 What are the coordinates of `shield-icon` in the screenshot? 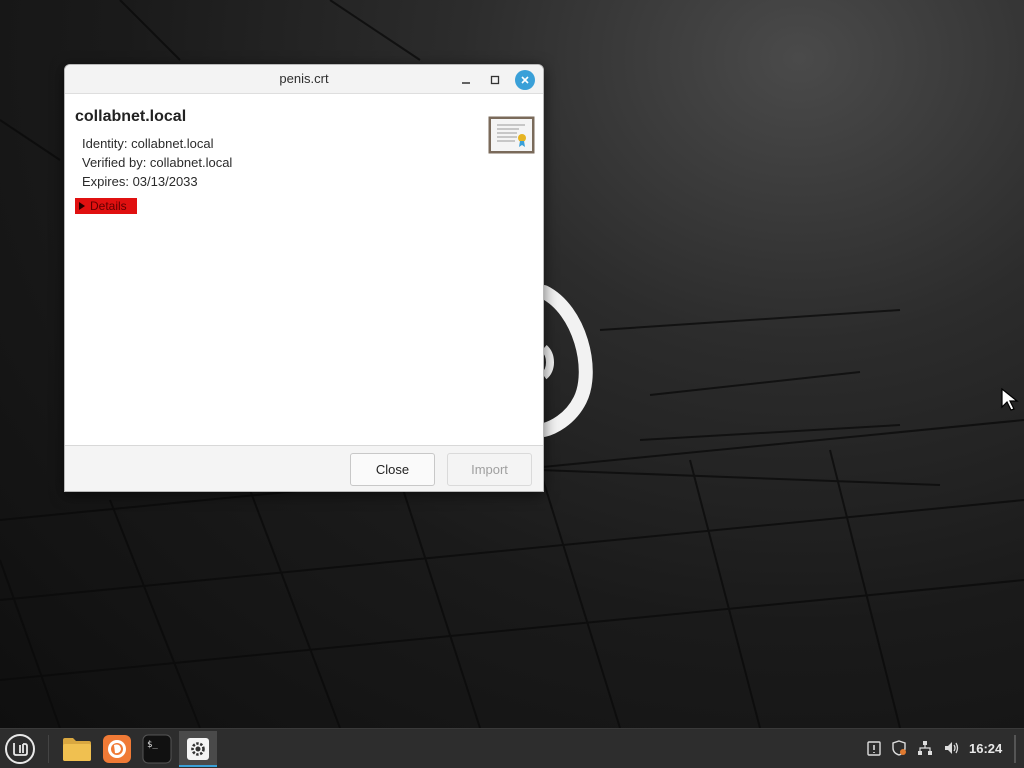 It's located at (899, 748).